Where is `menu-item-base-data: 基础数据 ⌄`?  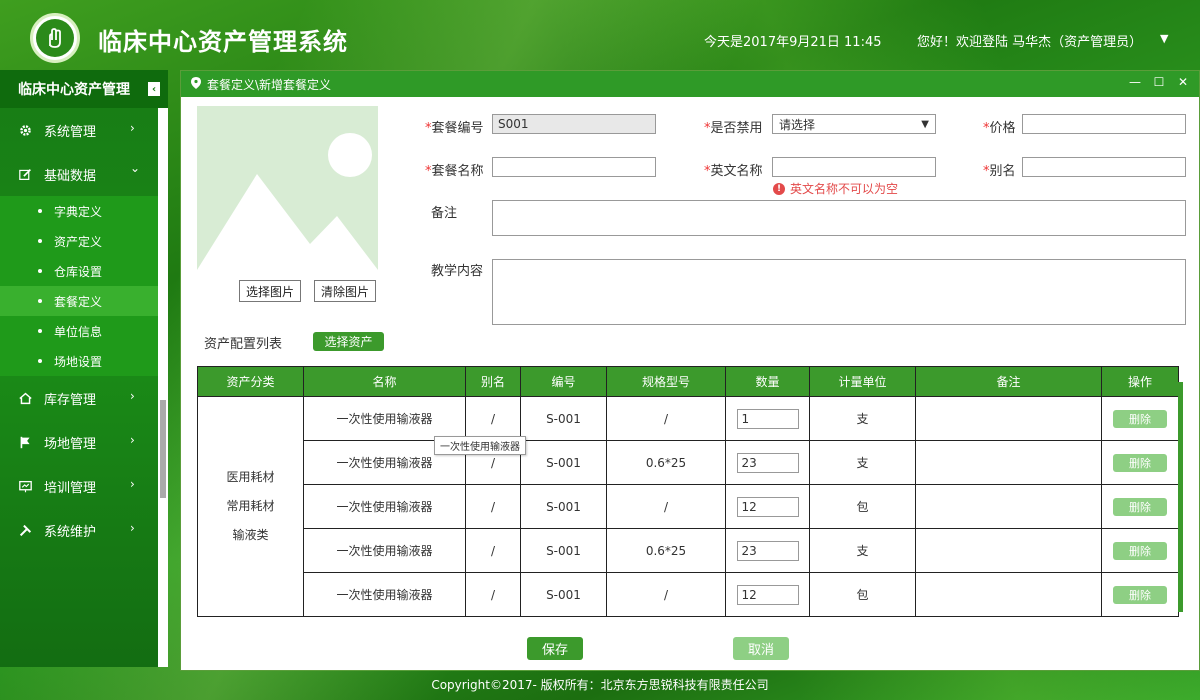 menu-item-base-data: 基础数据 ⌄ is located at coordinates (84, 174).